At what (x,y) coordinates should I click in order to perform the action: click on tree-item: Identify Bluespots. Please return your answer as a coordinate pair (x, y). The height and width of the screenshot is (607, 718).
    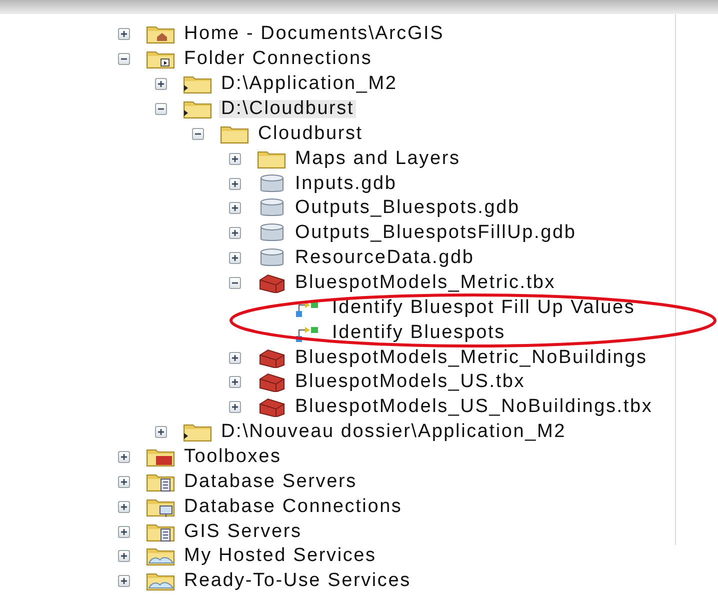
    Looking at the image, I should click on (419, 333).